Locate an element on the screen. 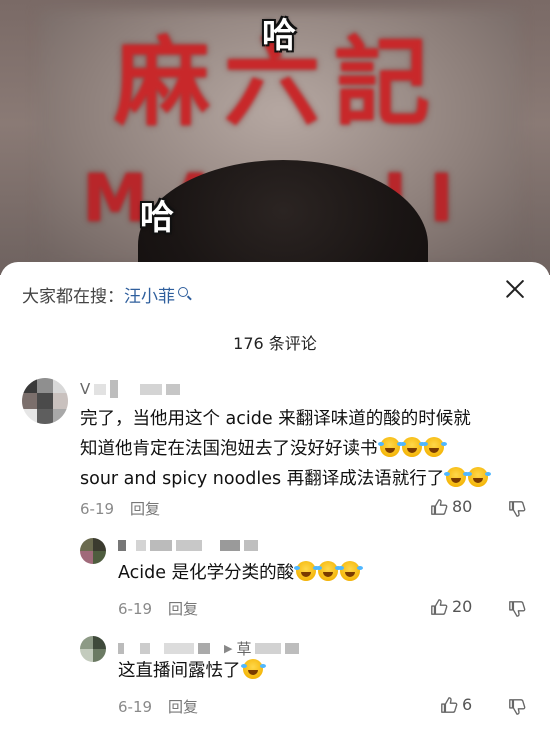 The width and height of the screenshot is (550, 737). reply-item: Acide 是化学分类的酸 6-19 回复 20 is located at coordinates (275, 580).